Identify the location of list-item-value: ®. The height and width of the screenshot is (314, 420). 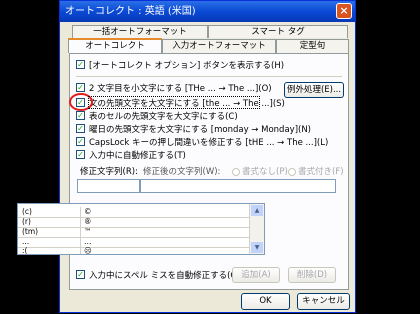
(88, 221).